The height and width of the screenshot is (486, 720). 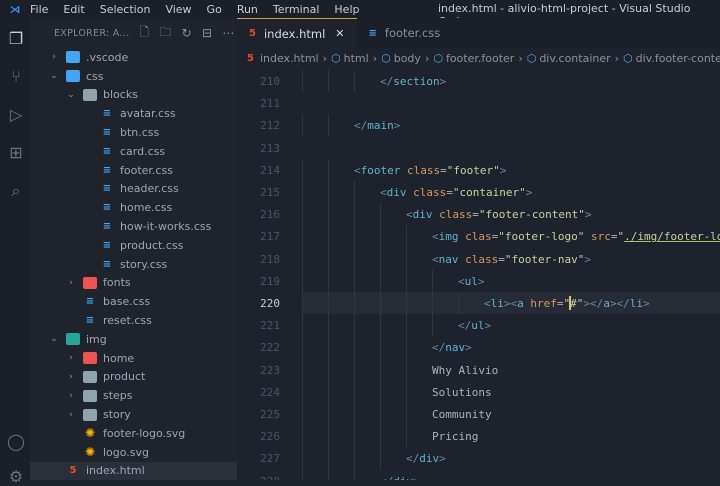 I want to click on tree-item-index-html: 5 index.html, so click(x=133, y=471).